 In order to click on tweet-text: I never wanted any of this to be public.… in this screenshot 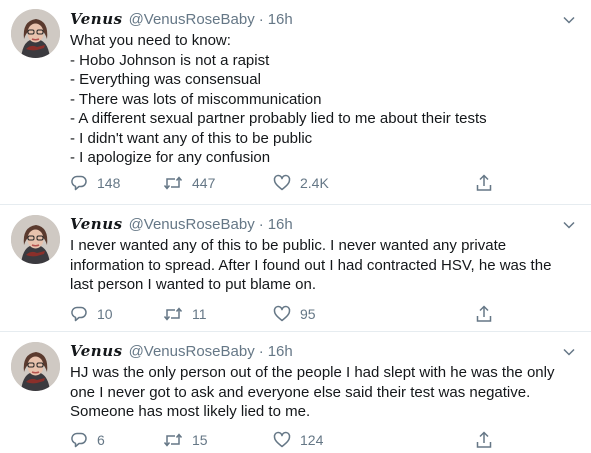, I will do `click(323, 265)`.